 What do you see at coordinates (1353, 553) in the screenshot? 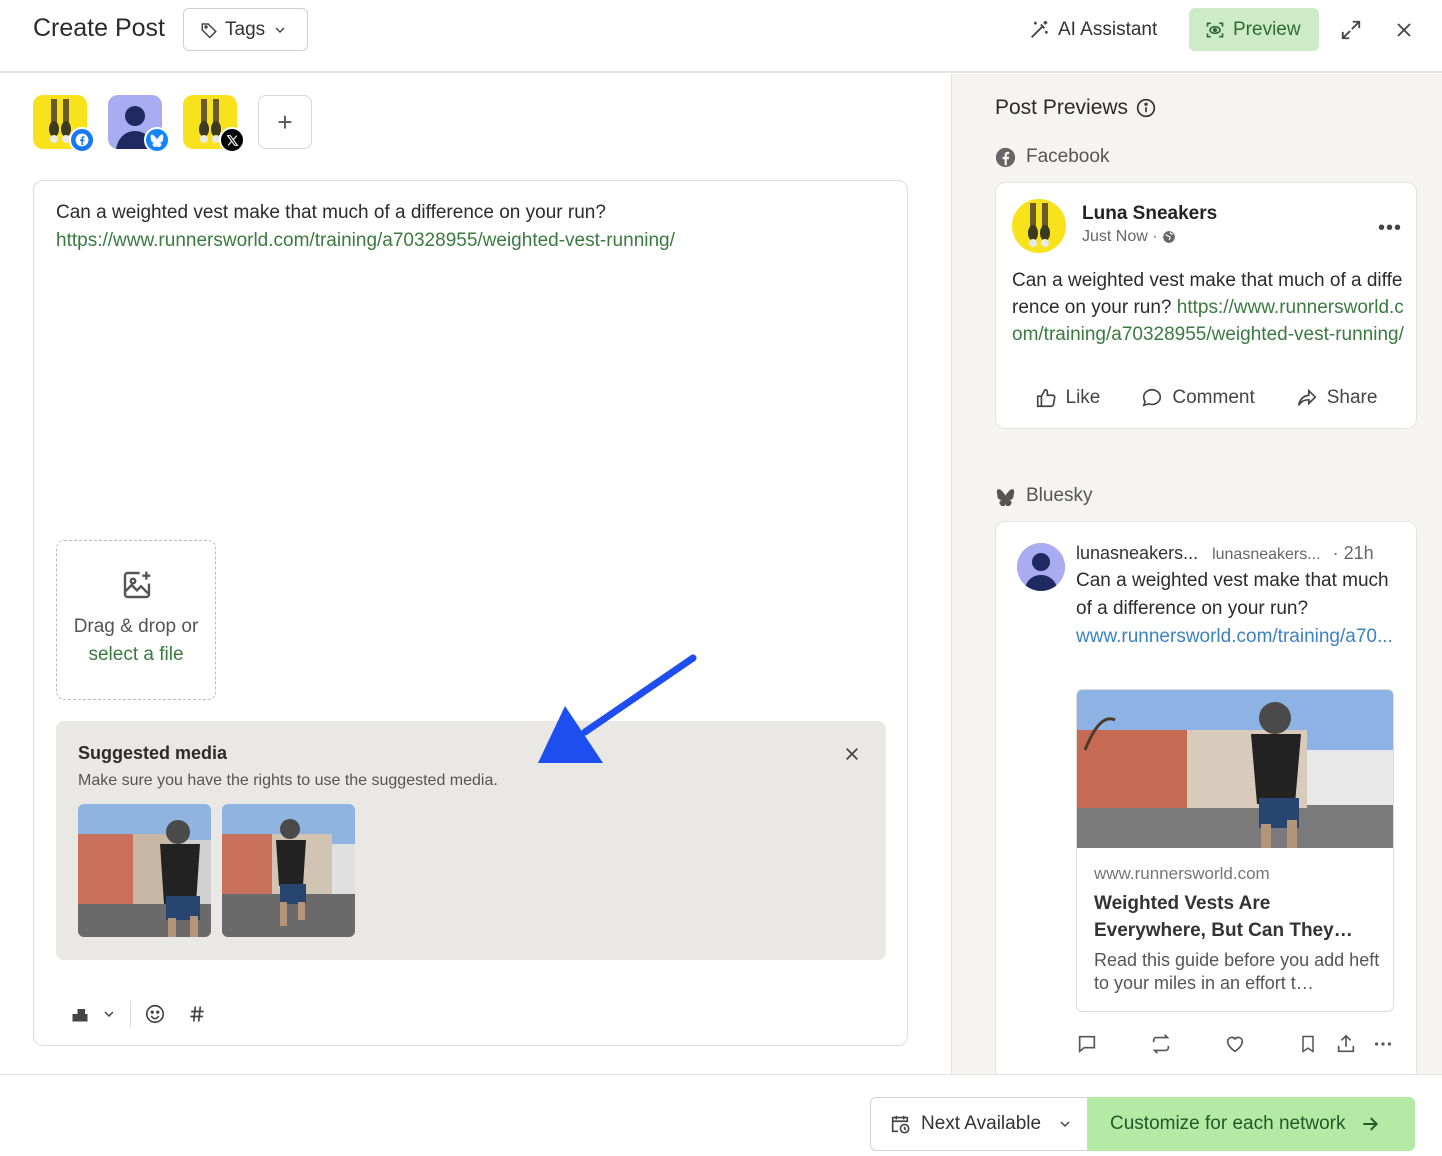
I see `bluesky-time: · 21h` at bounding box center [1353, 553].